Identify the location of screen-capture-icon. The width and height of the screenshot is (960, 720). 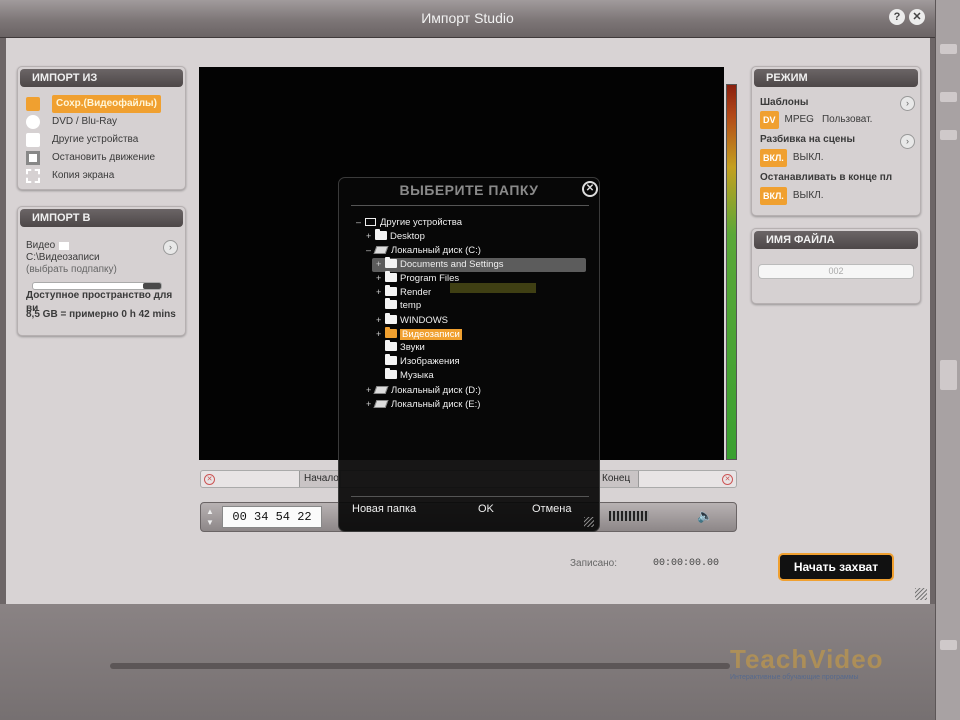
(33, 176).